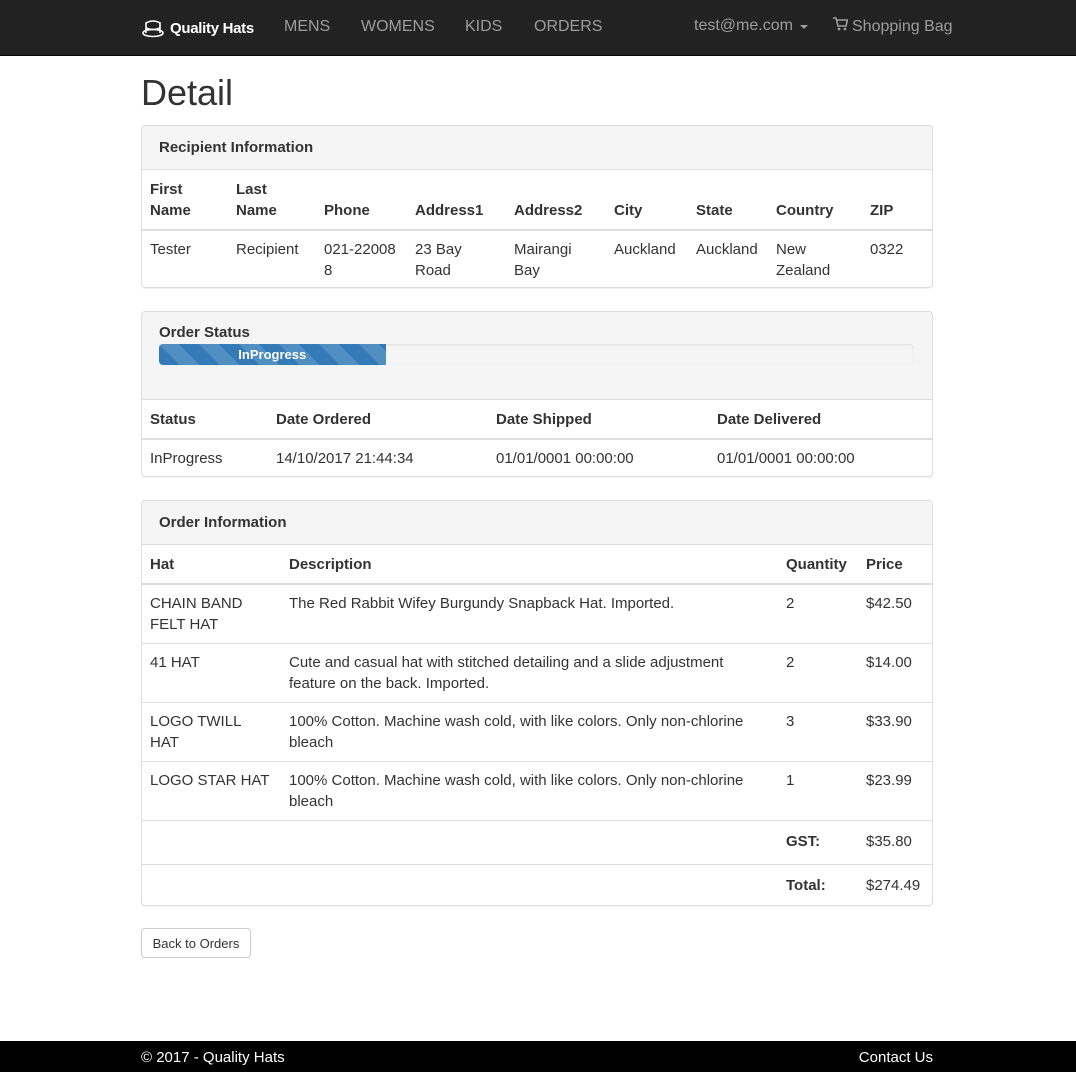 This screenshot has height=1072, width=1076. I want to click on country-cell: New Zealand, so click(803, 260).